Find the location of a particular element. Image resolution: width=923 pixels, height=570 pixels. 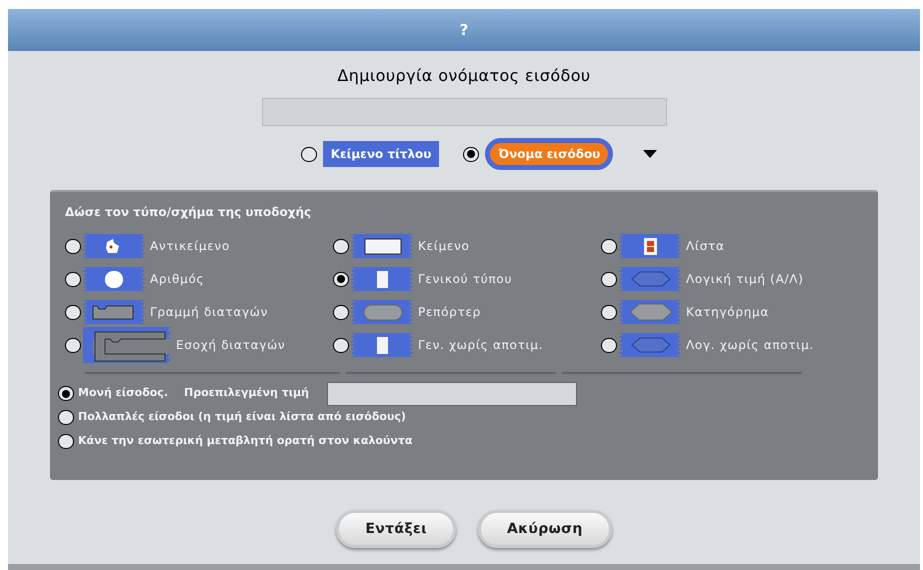

input-mode-label: Κάνε την εσωτερική μεταβλητή ορατή στον καλούντα is located at coordinates (245, 441).